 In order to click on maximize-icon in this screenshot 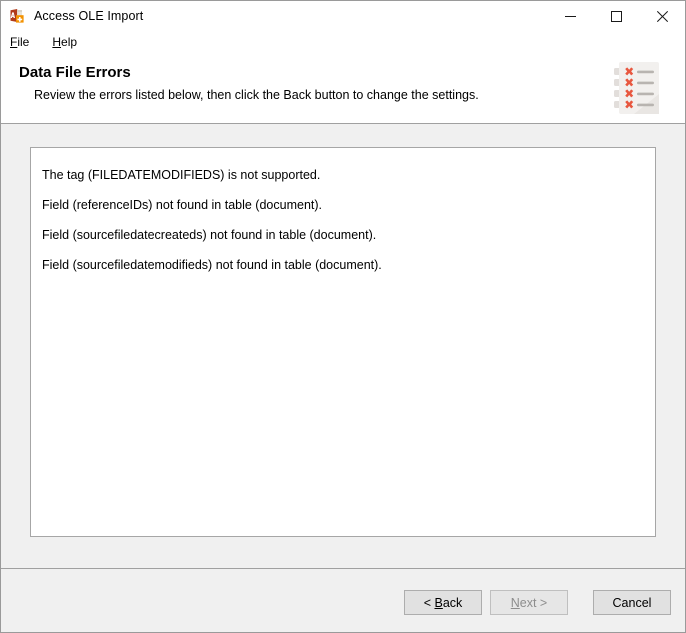, I will do `click(616, 16)`.